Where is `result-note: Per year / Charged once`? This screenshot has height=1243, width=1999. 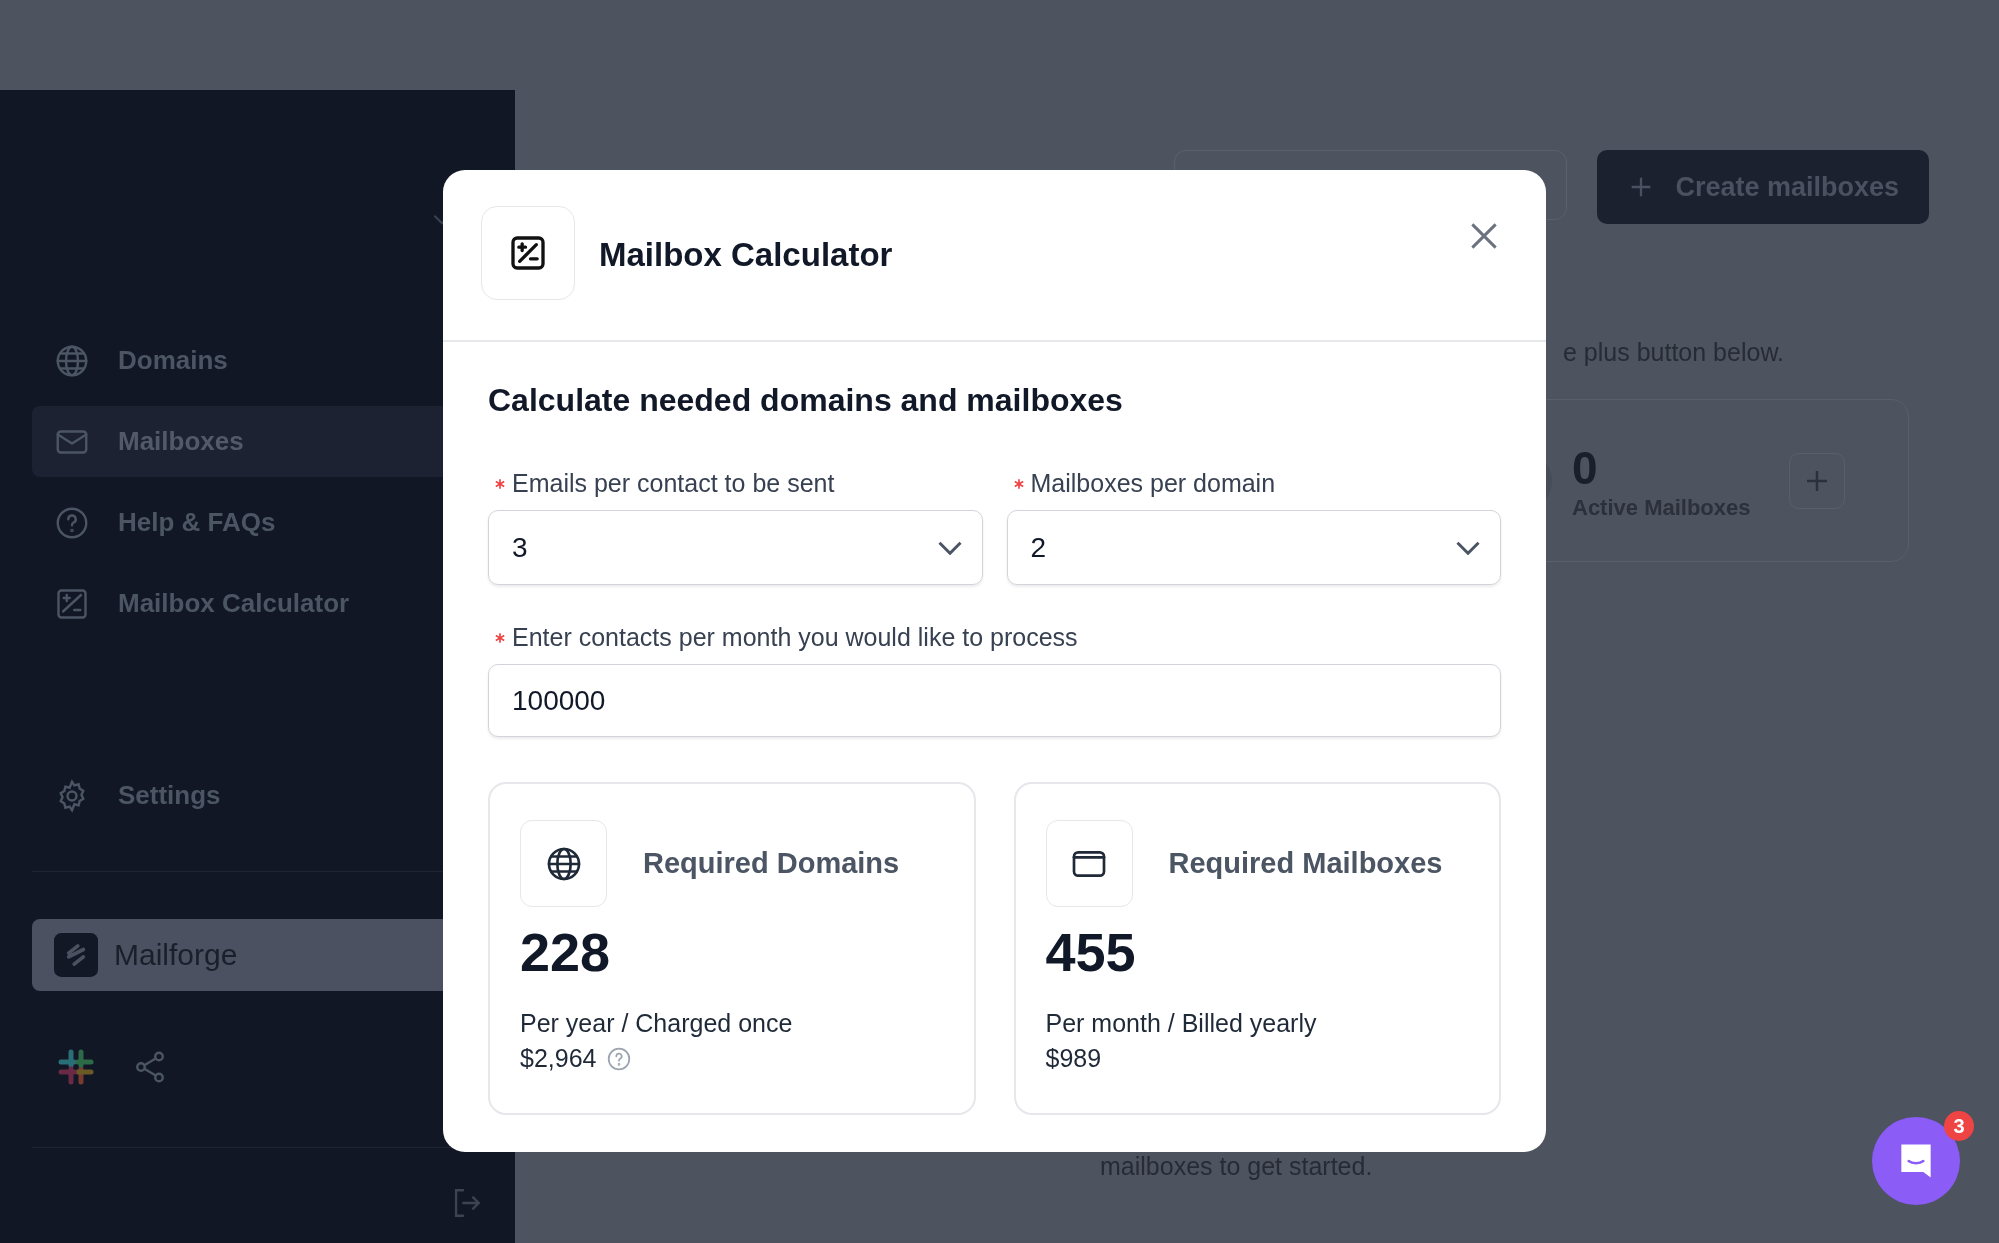
result-note: Per year / Charged once is located at coordinates (657, 1023).